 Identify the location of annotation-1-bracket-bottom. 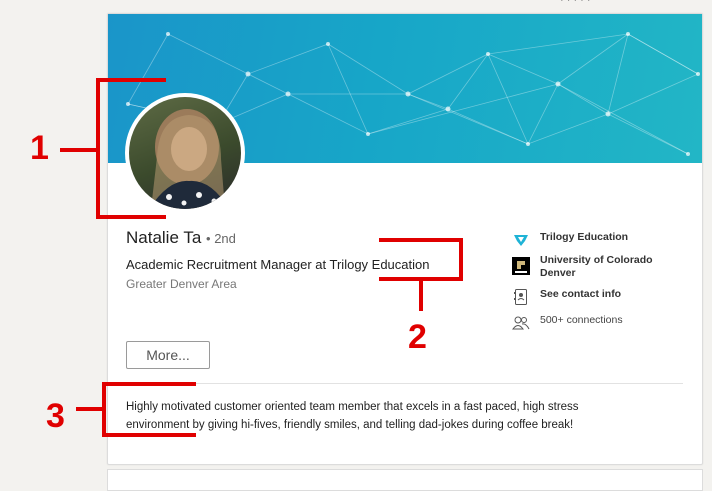
(131, 217).